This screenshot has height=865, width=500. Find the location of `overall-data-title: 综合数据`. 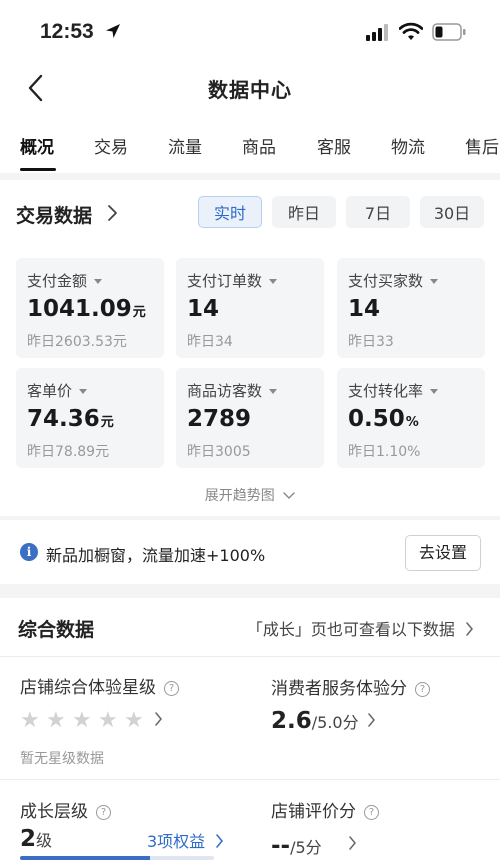

overall-data-title: 综合数据 is located at coordinates (56, 630).